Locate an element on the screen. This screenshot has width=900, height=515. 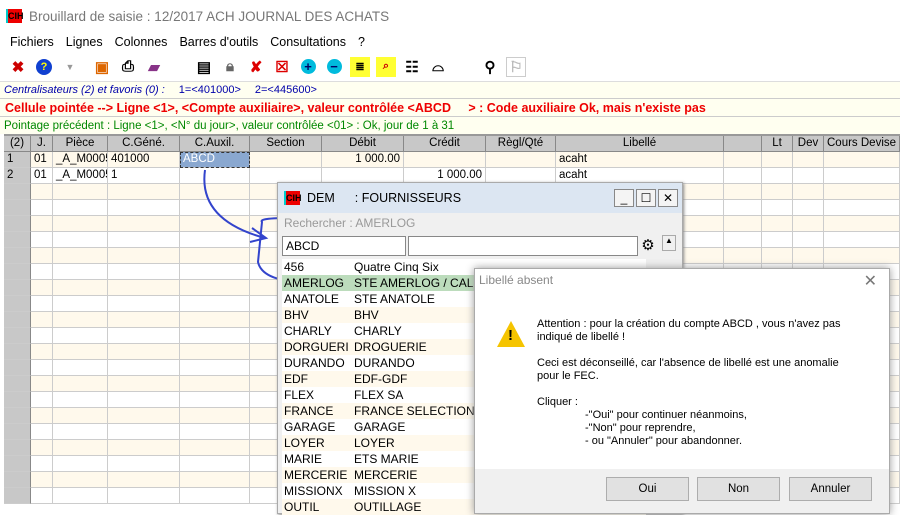
minus-icon: − is located at coordinates (334, 67).